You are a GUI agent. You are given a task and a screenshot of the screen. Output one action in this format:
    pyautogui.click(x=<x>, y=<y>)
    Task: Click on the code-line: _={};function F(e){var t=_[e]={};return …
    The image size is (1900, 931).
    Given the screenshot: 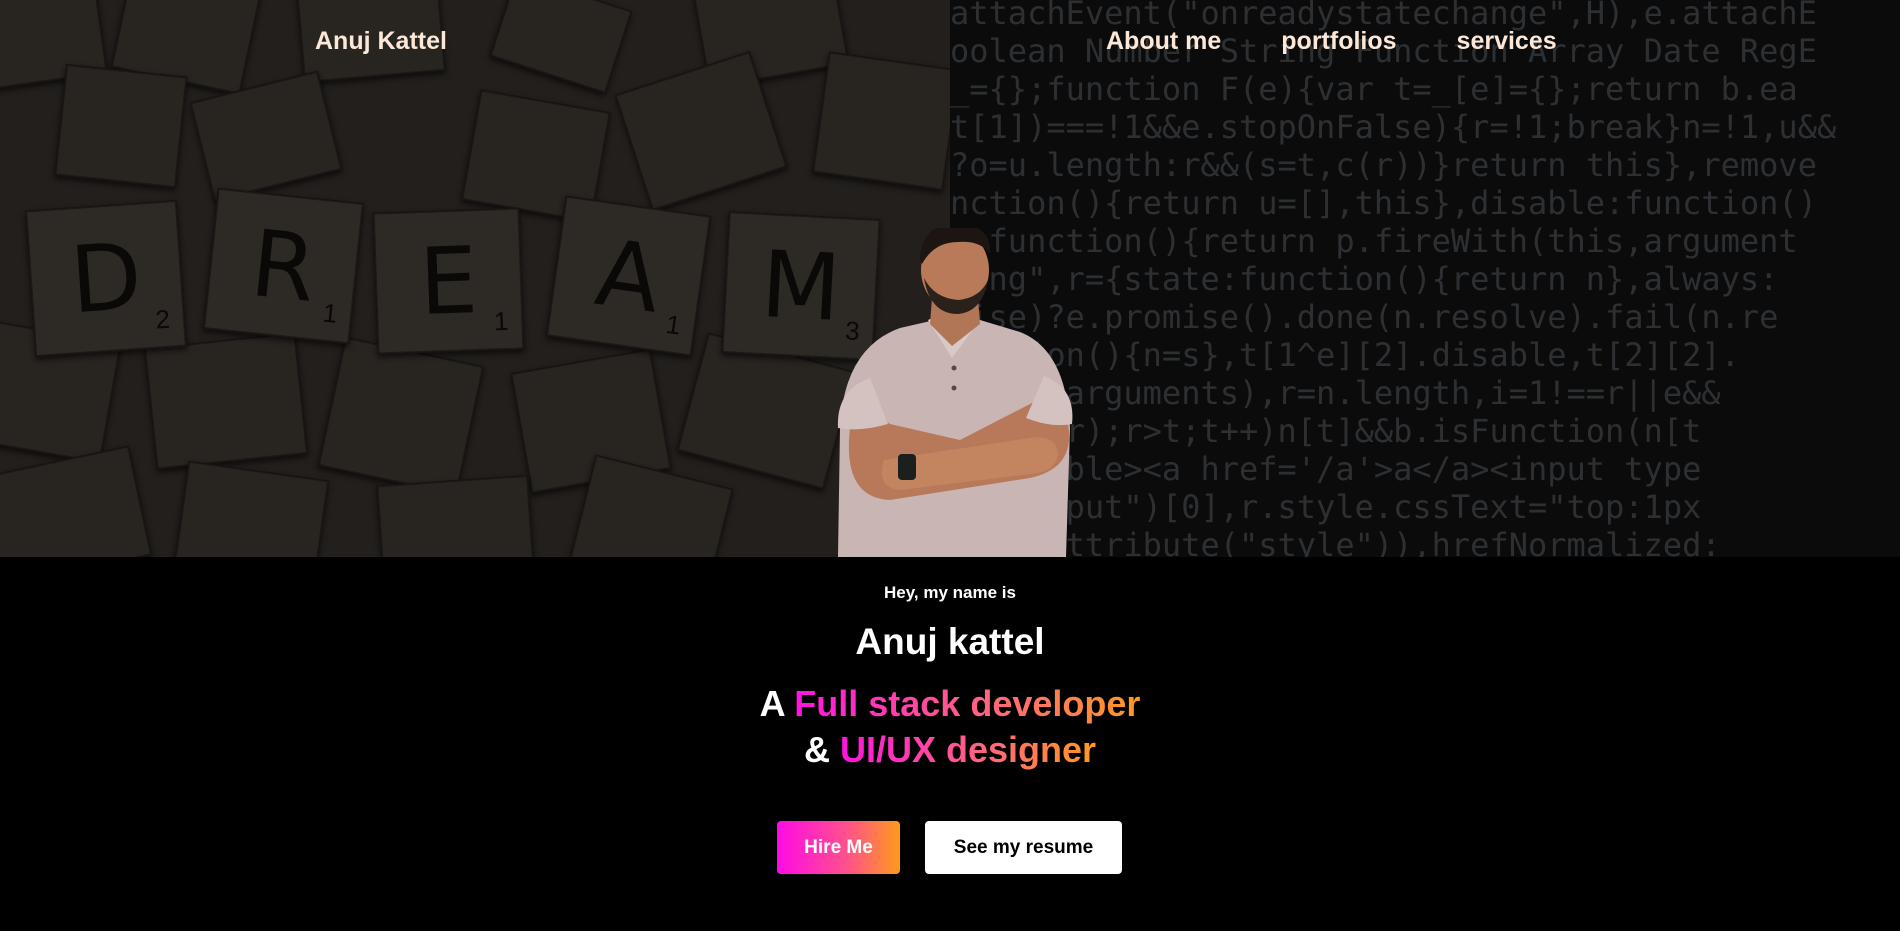 What is the action you would take?
    pyautogui.click(x=1374, y=89)
    